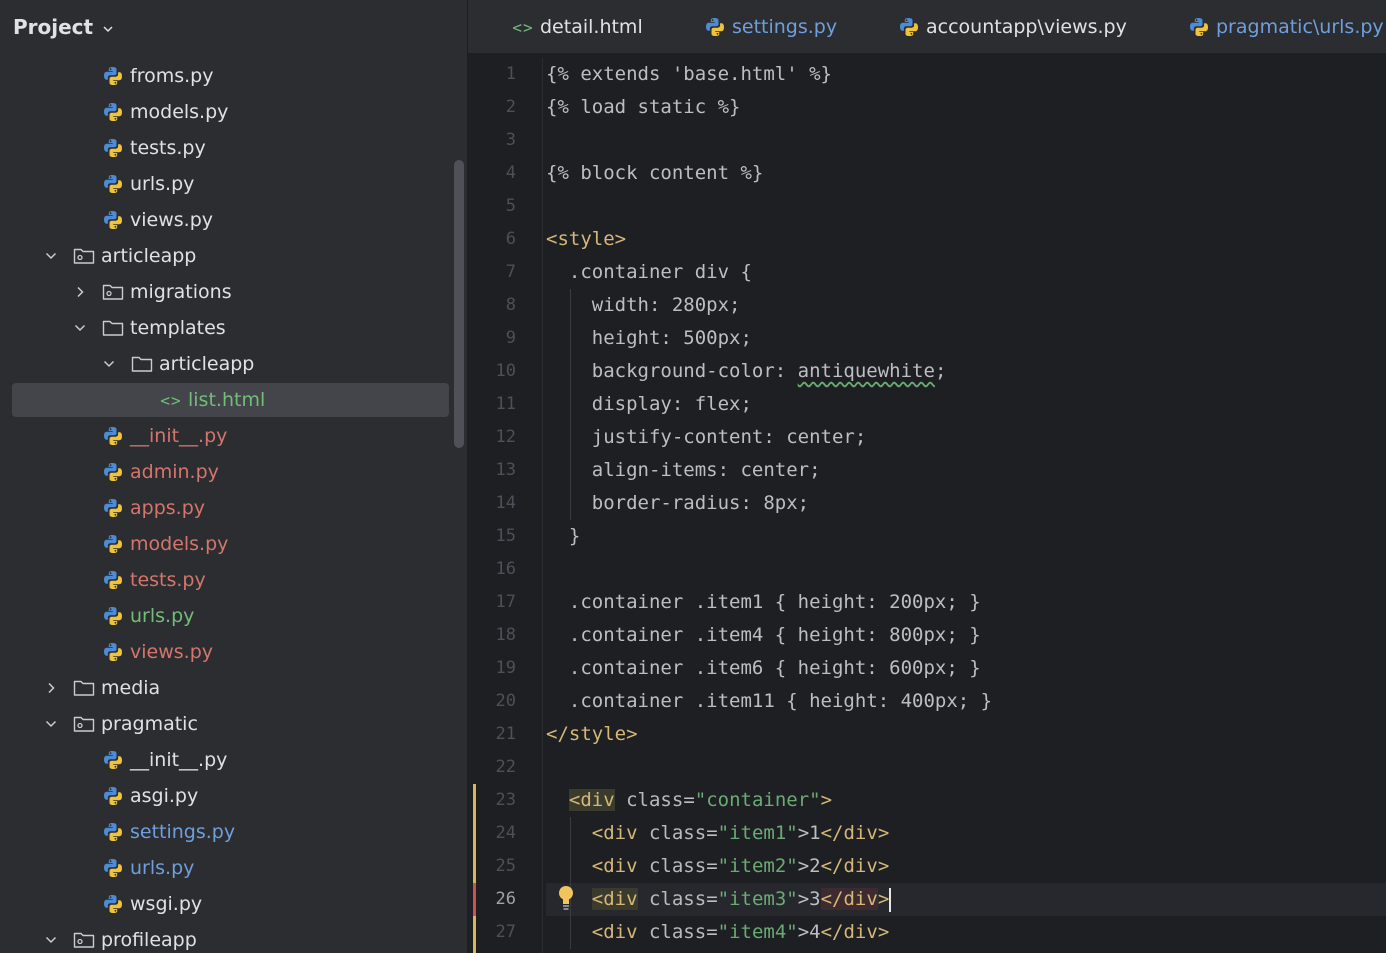  What do you see at coordinates (966, 470) in the screenshot?
I see `code-line: align-items: center;` at bounding box center [966, 470].